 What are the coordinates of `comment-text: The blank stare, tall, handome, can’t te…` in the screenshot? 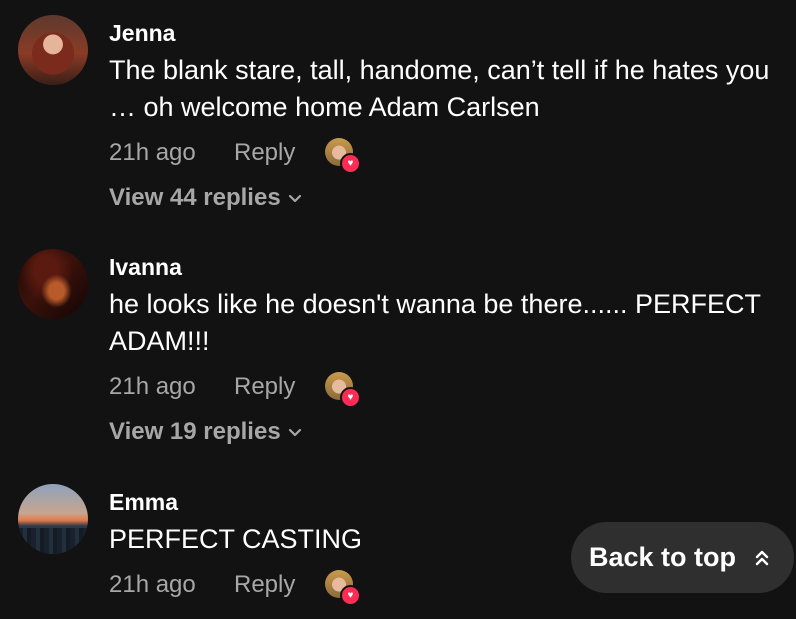 It's located at (439, 88).